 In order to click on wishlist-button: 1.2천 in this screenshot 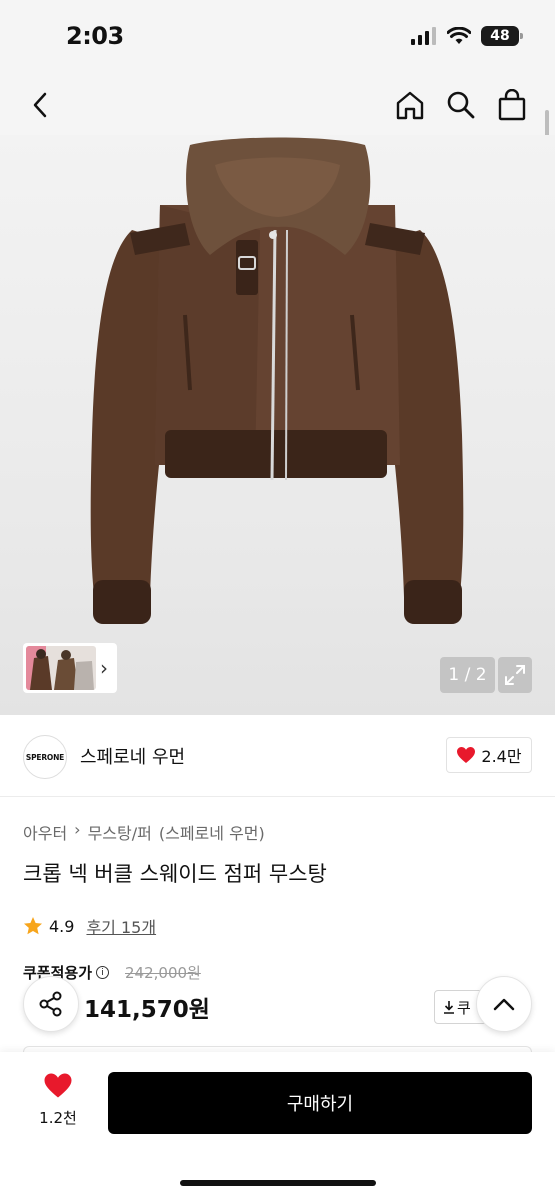, I will do `click(58, 1100)`.